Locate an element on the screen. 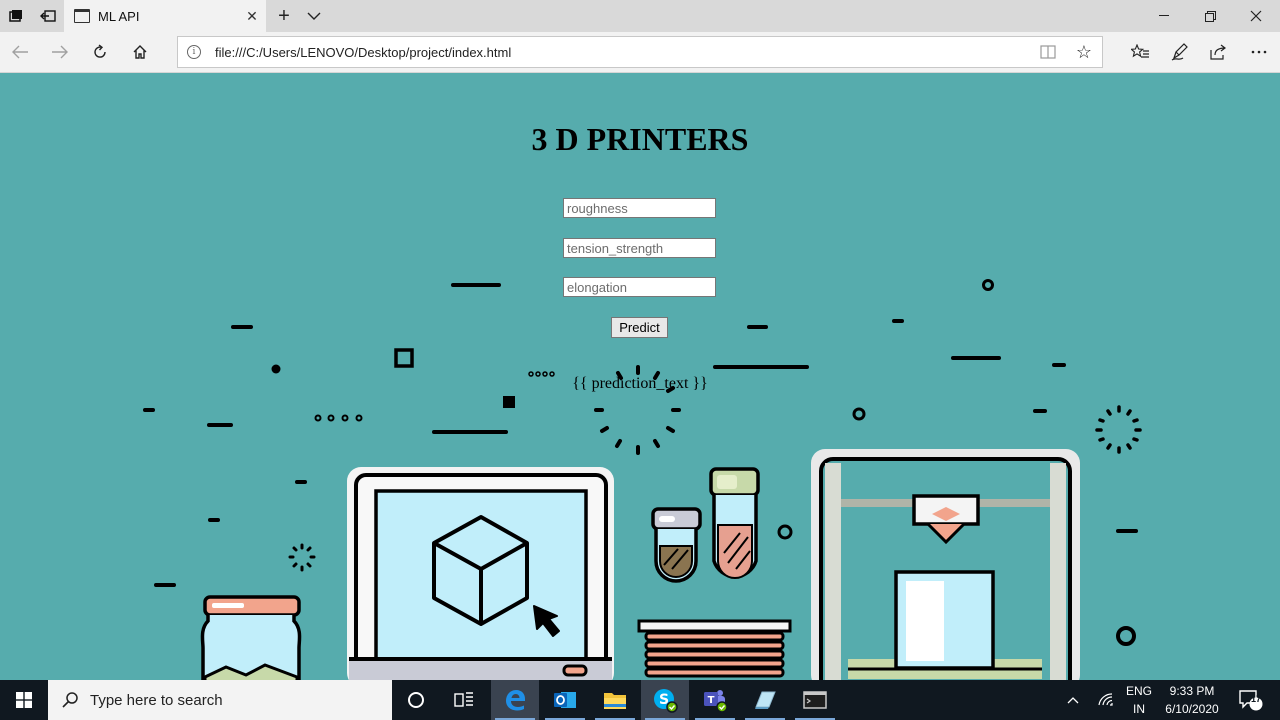 The height and width of the screenshot is (720, 1280). cortana-icon is located at coordinates (416, 700).